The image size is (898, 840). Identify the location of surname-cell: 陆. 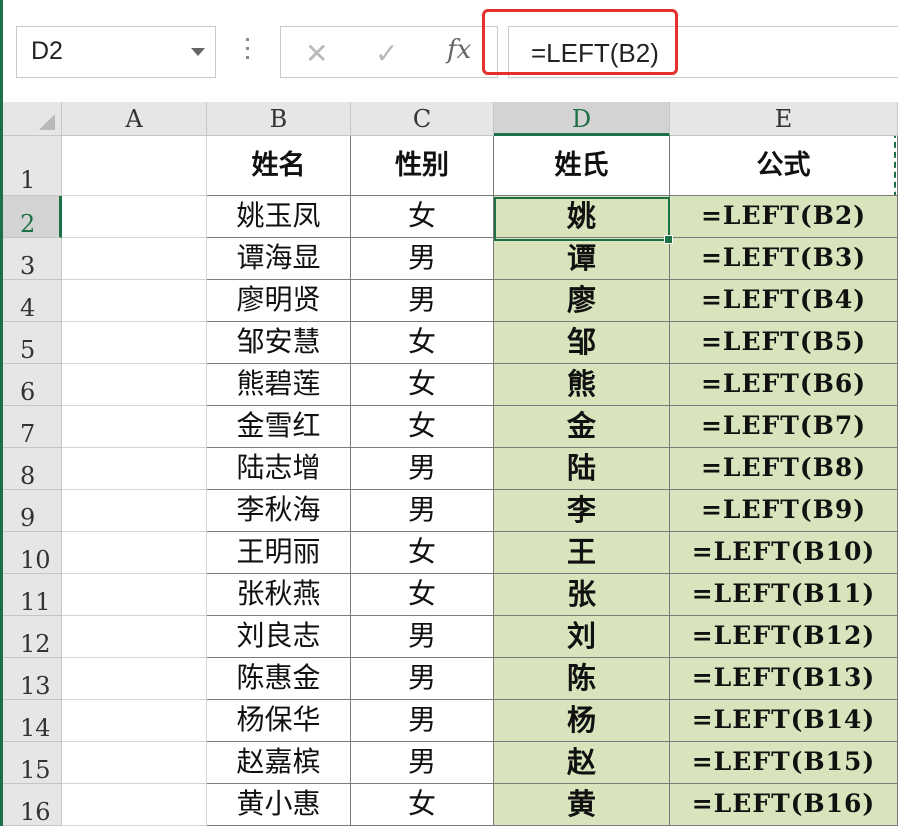
(582, 469).